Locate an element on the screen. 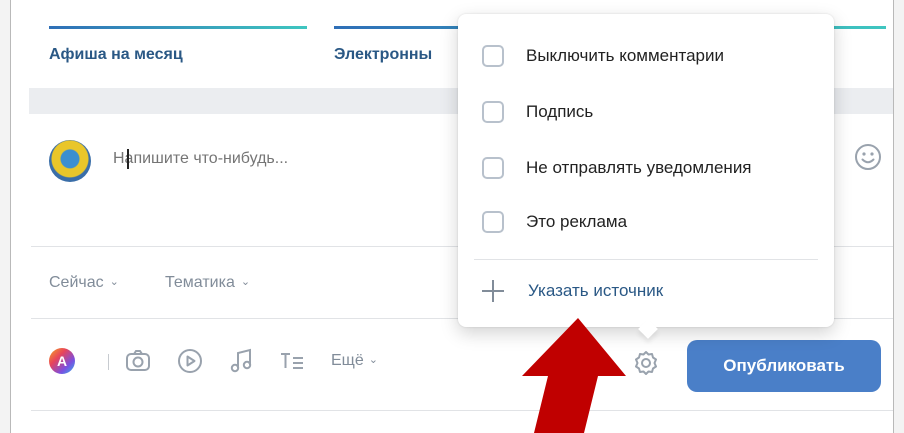 This screenshot has height=433, width=904. color-palette-icon: A is located at coordinates (62, 361).